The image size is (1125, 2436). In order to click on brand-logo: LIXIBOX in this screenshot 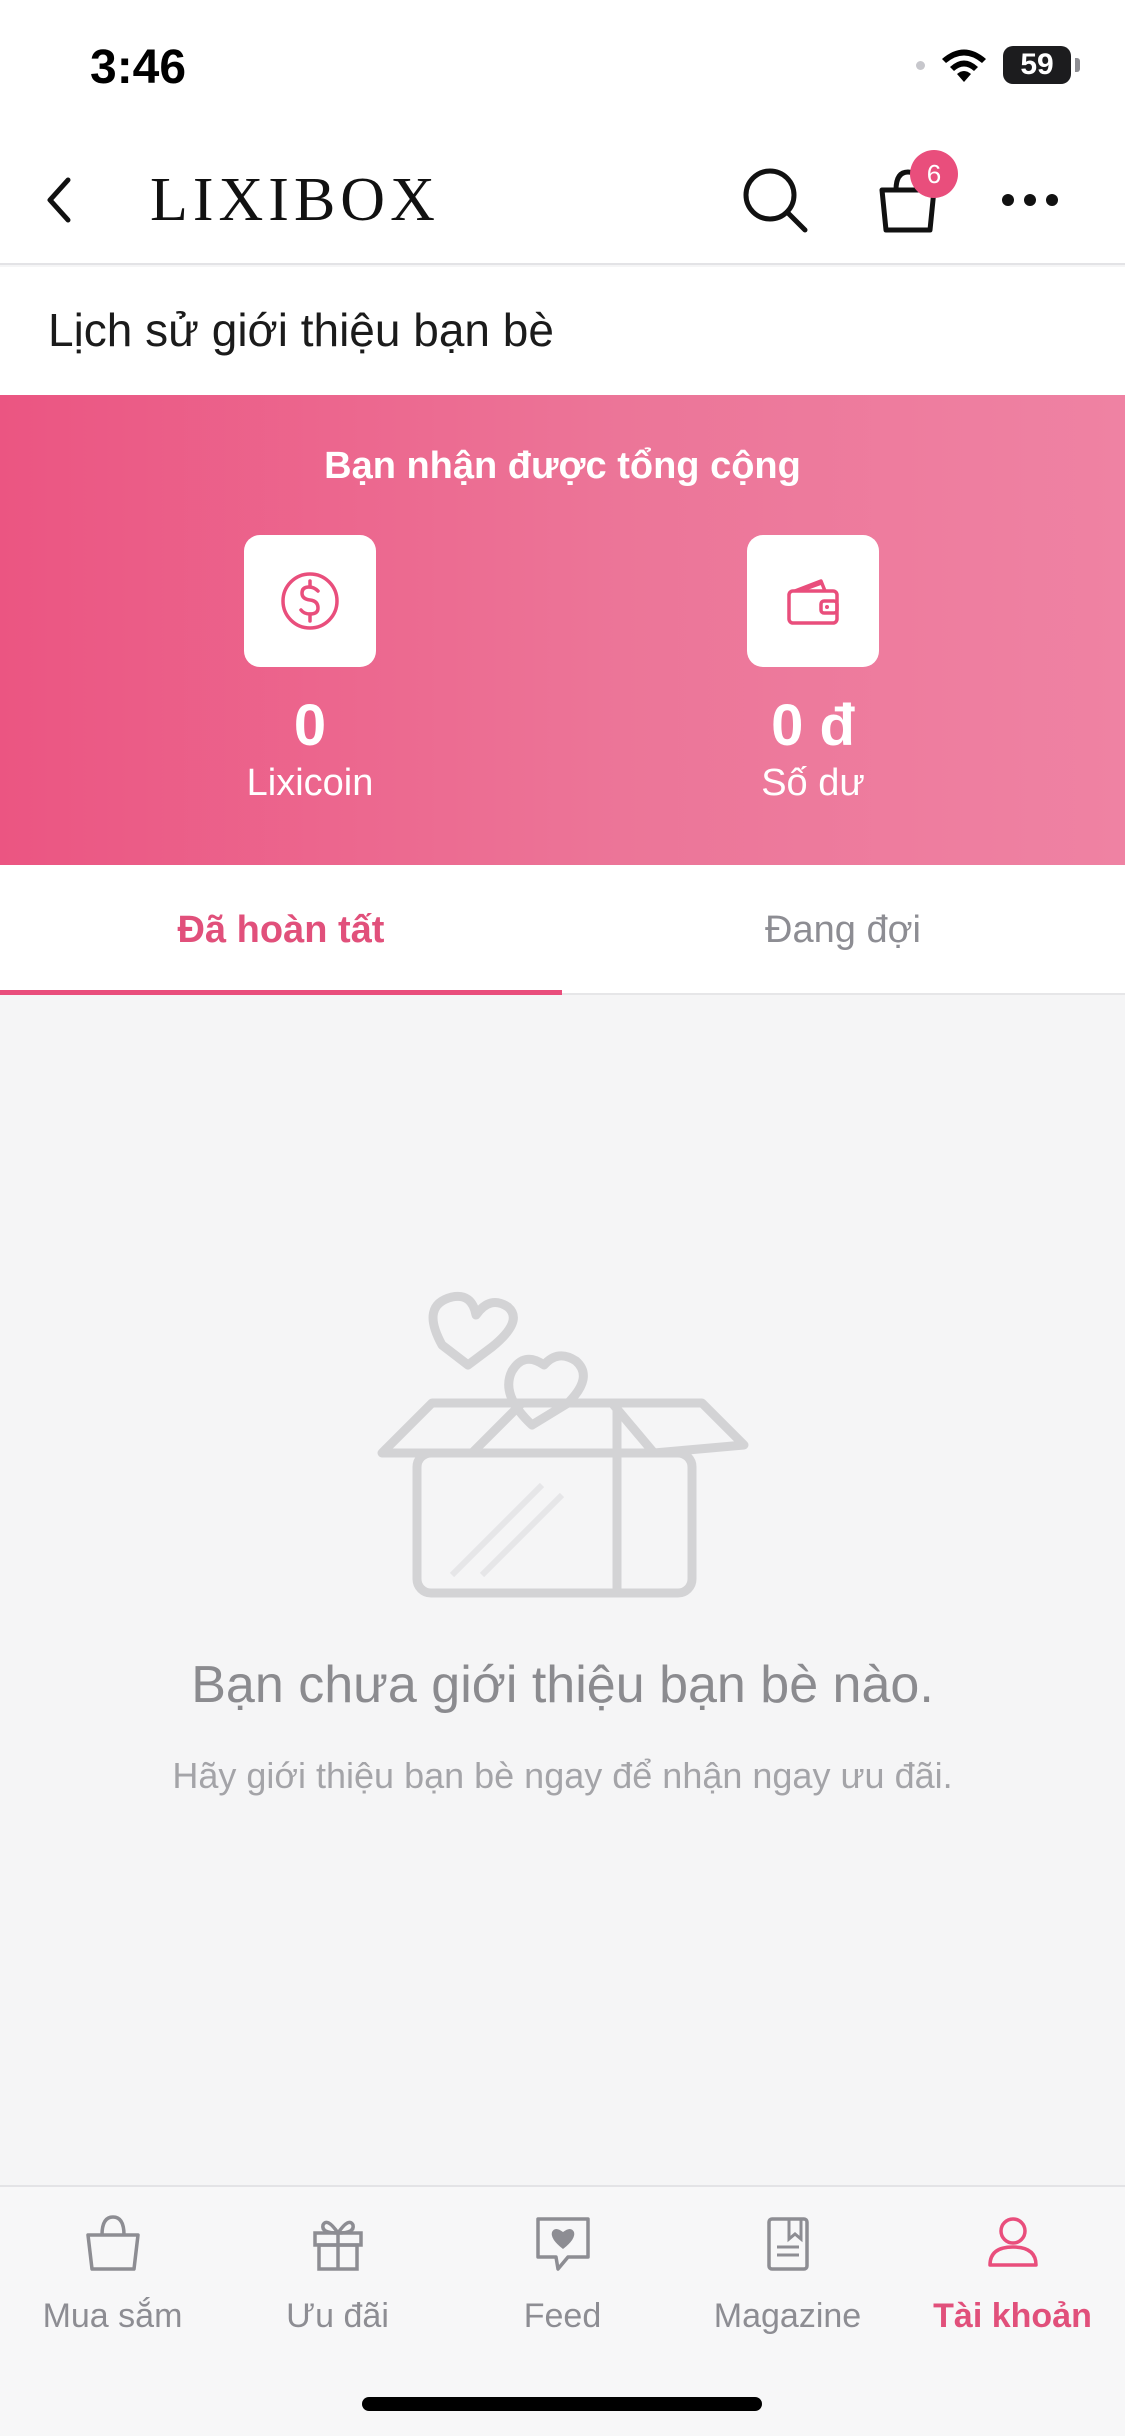, I will do `click(295, 200)`.